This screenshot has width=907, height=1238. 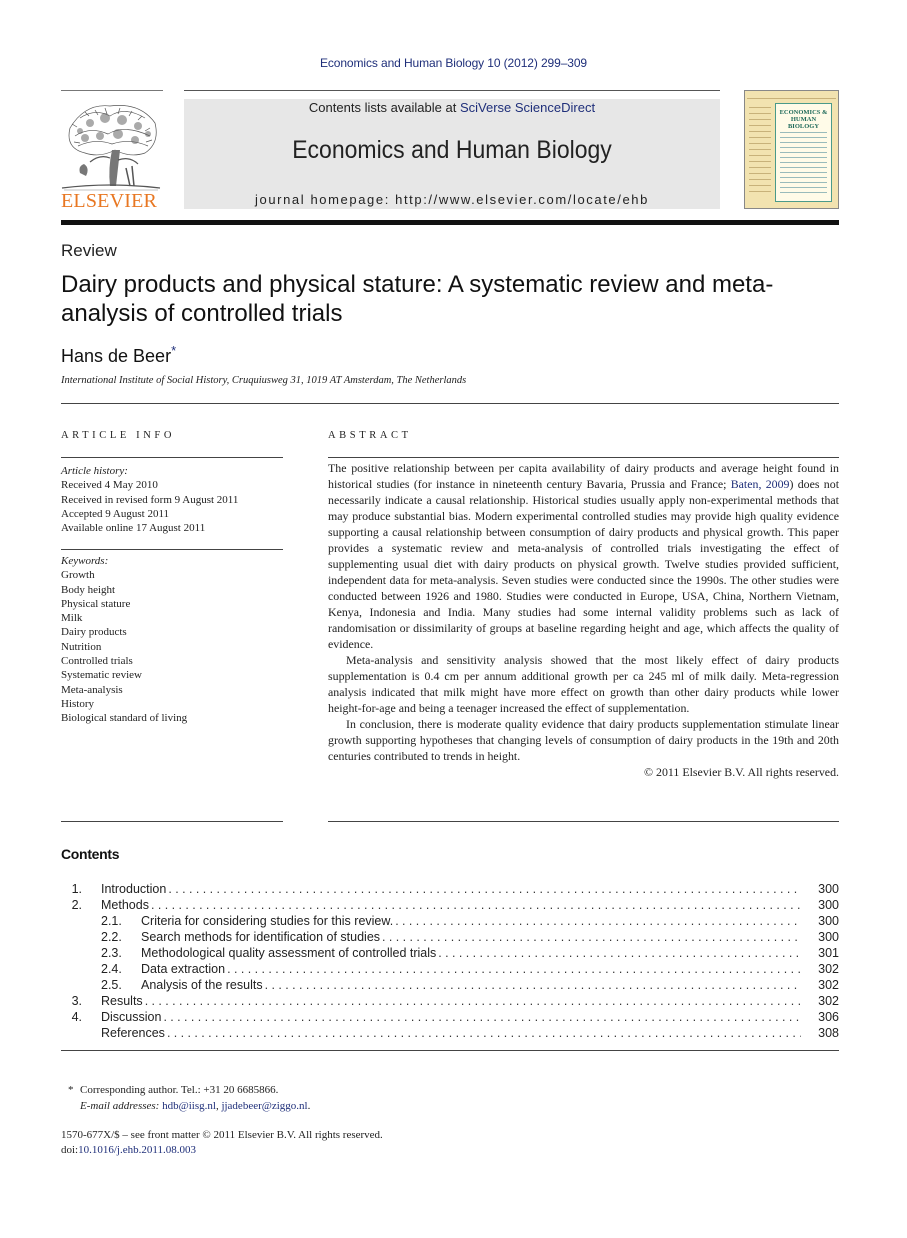 What do you see at coordinates (370, 435) in the screenshot?
I see `abstract-heading: ABSTRACT` at bounding box center [370, 435].